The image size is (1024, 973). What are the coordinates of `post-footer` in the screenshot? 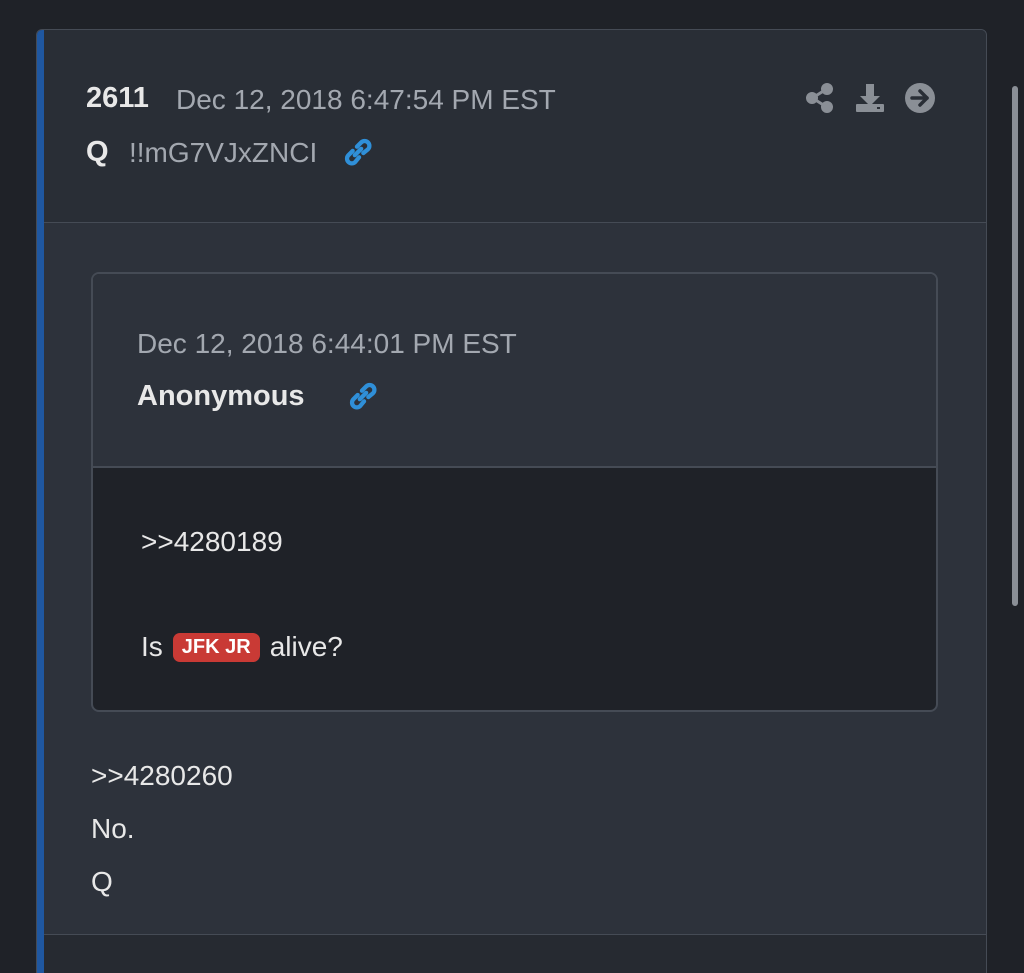 It's located at (515, 953).